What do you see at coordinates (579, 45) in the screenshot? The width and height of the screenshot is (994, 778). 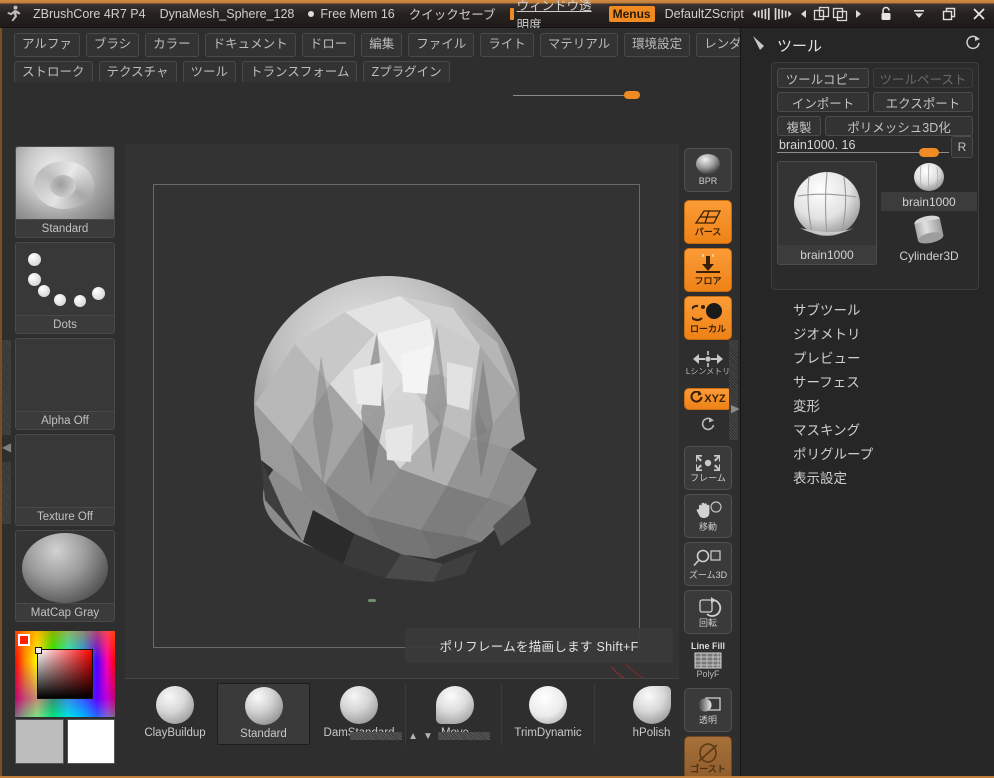 I see `menu-item-material: マテリアル` at bounding box center [579, 45].